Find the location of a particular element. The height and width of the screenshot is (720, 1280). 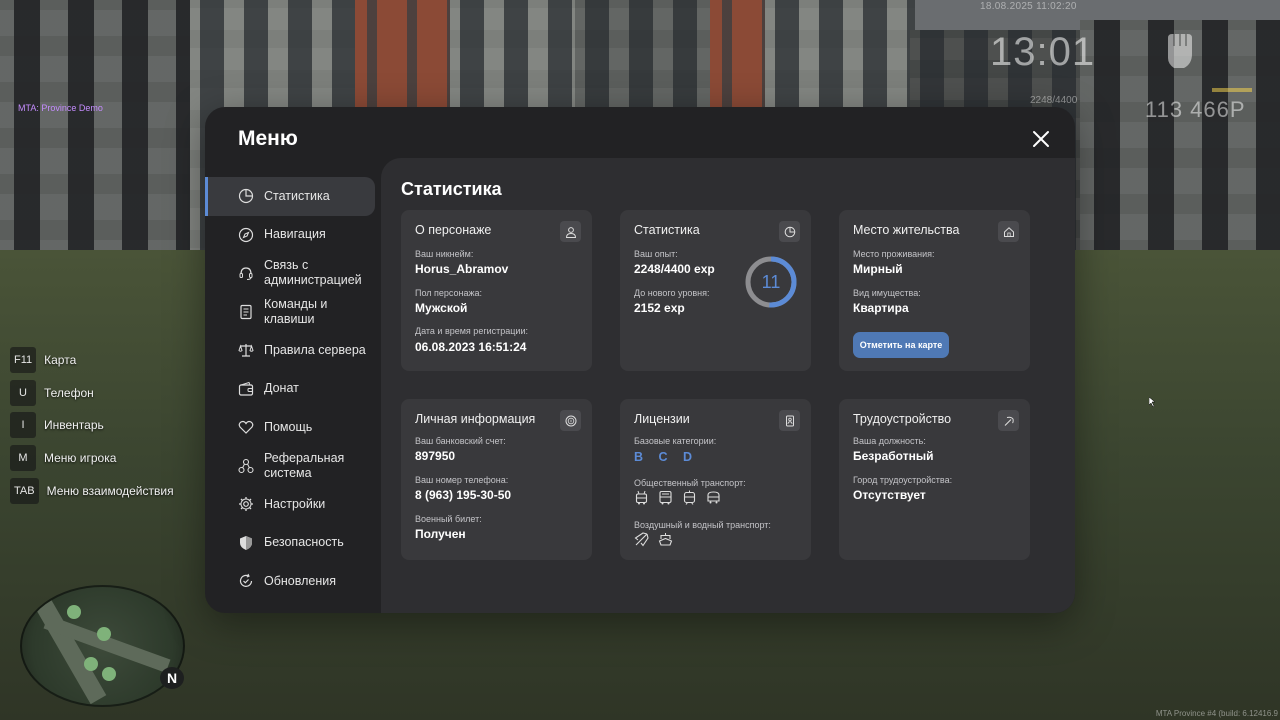

exp-value: 2248/4400 exp is located at coordinates (674, 269).